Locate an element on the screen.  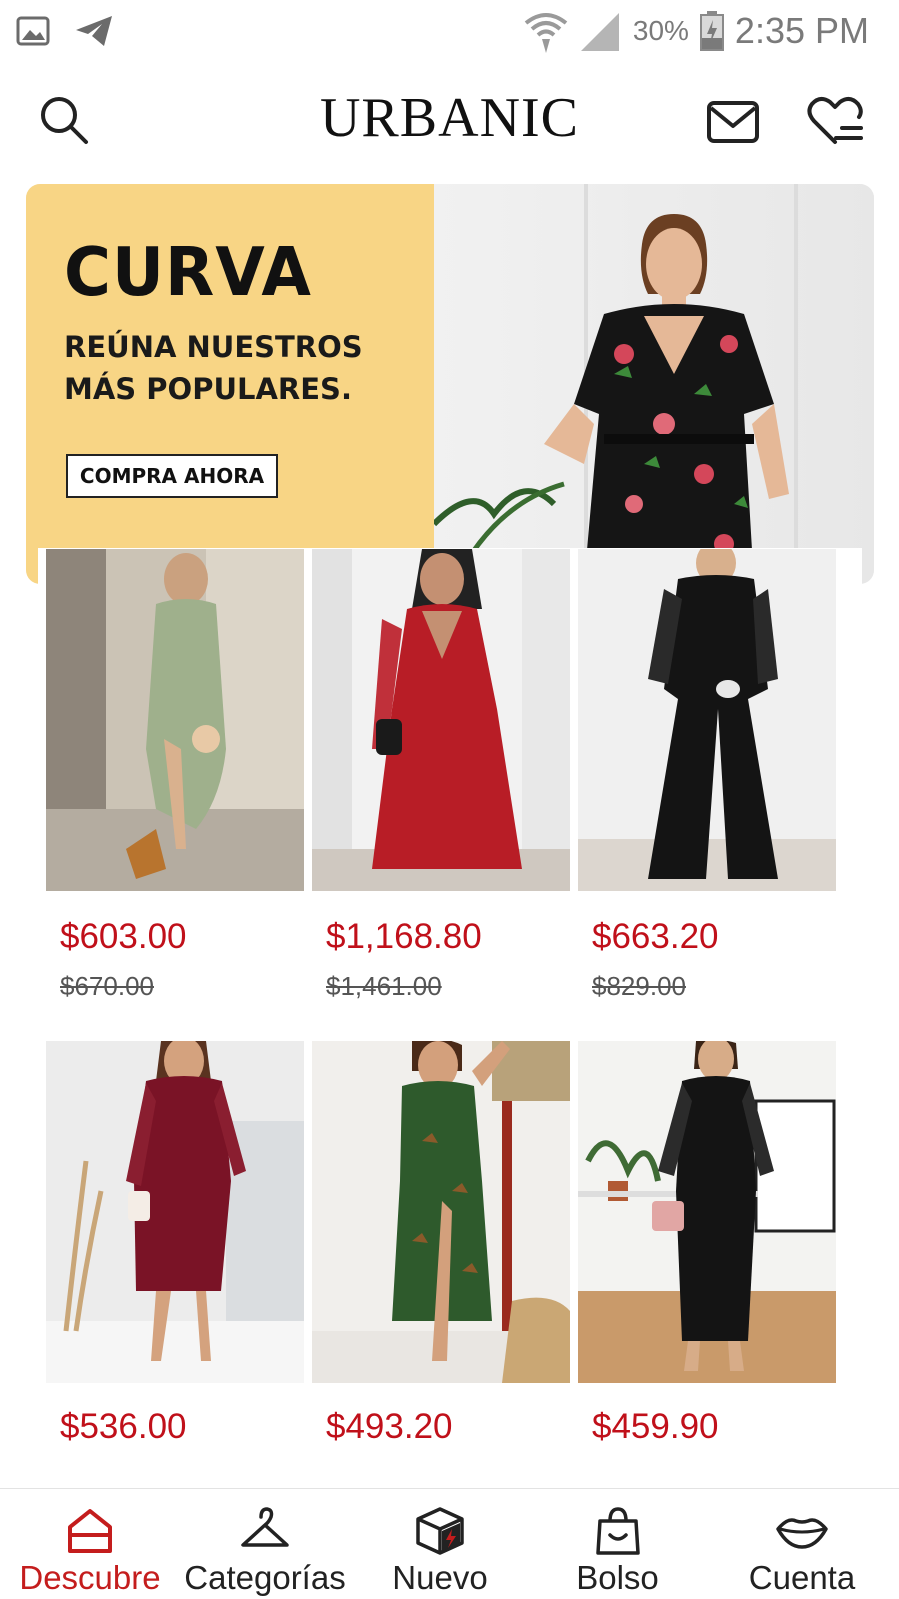
brand-logo: URBANIC is located at coordinates (449, 118).